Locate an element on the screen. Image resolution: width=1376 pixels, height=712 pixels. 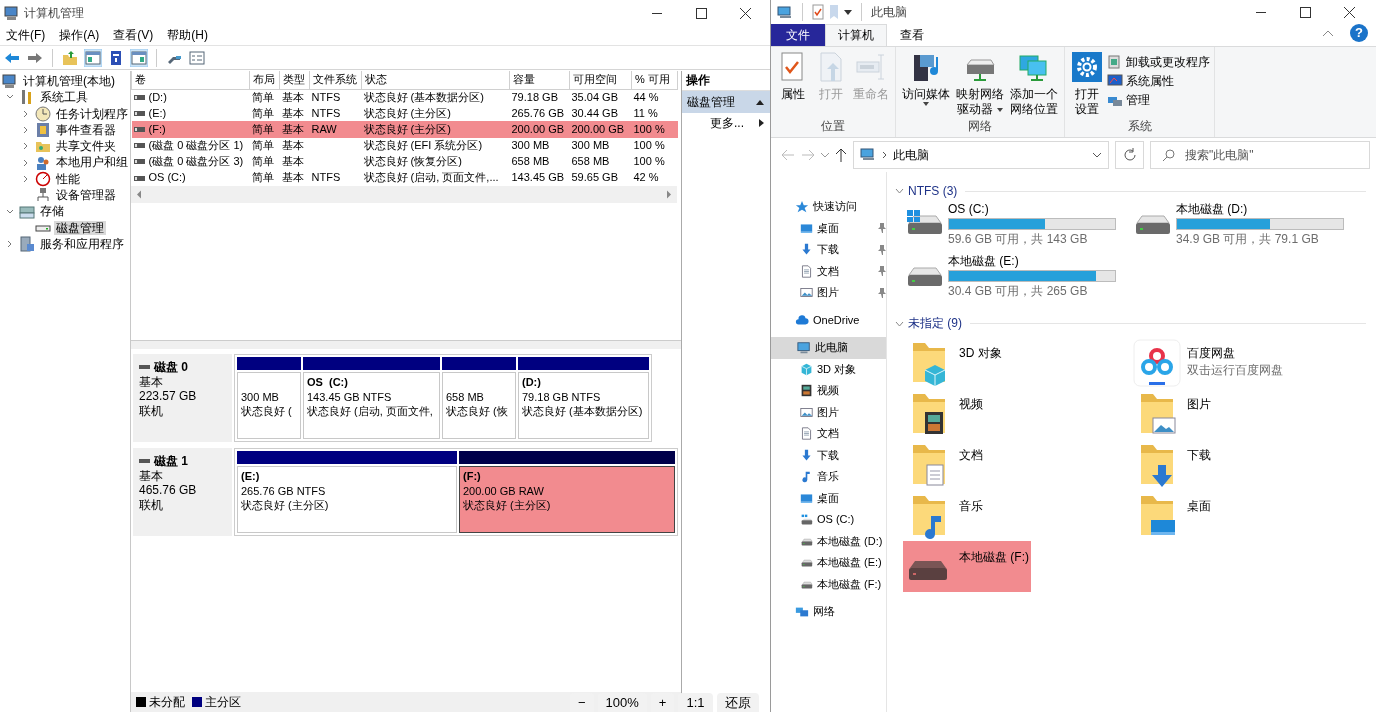
column-header: % 可用 is located at coordinates (654, 80).